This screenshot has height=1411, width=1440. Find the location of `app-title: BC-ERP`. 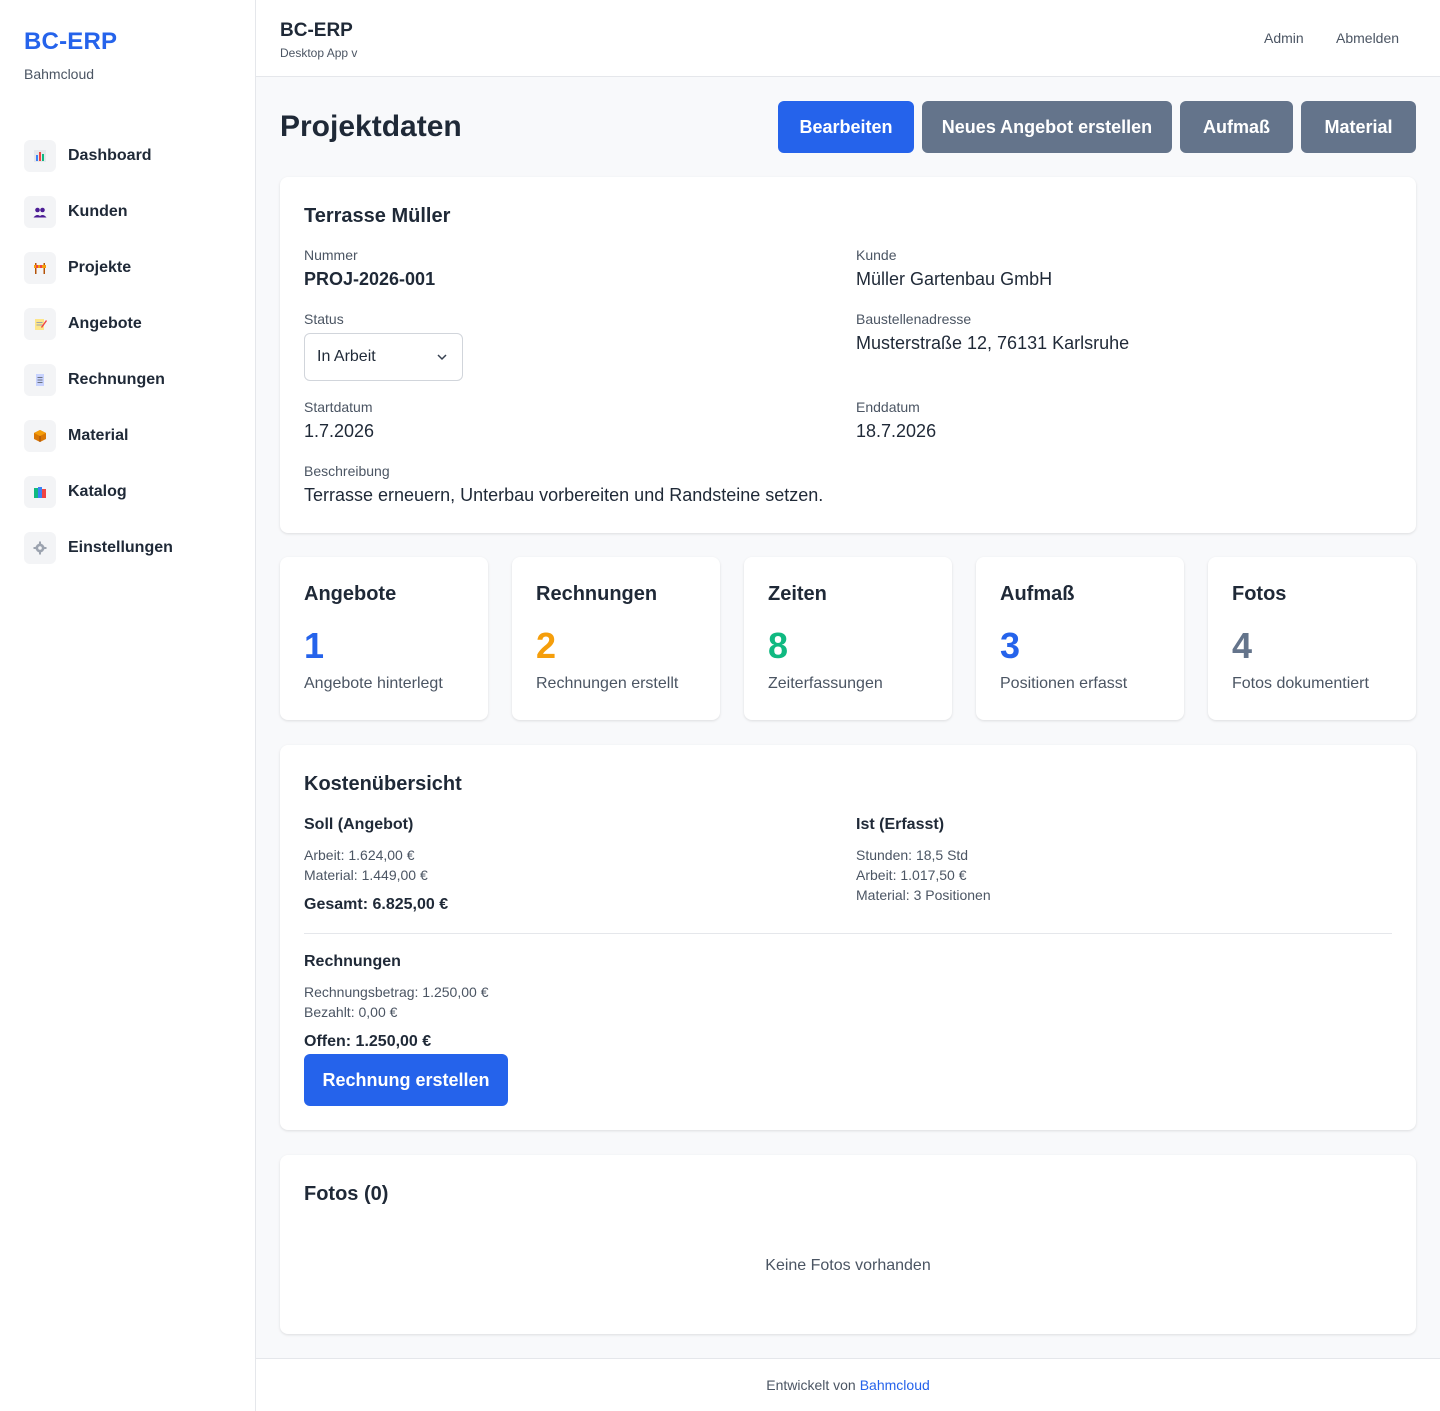

app-title: BC-ERP is located at coordinates (316, 30).